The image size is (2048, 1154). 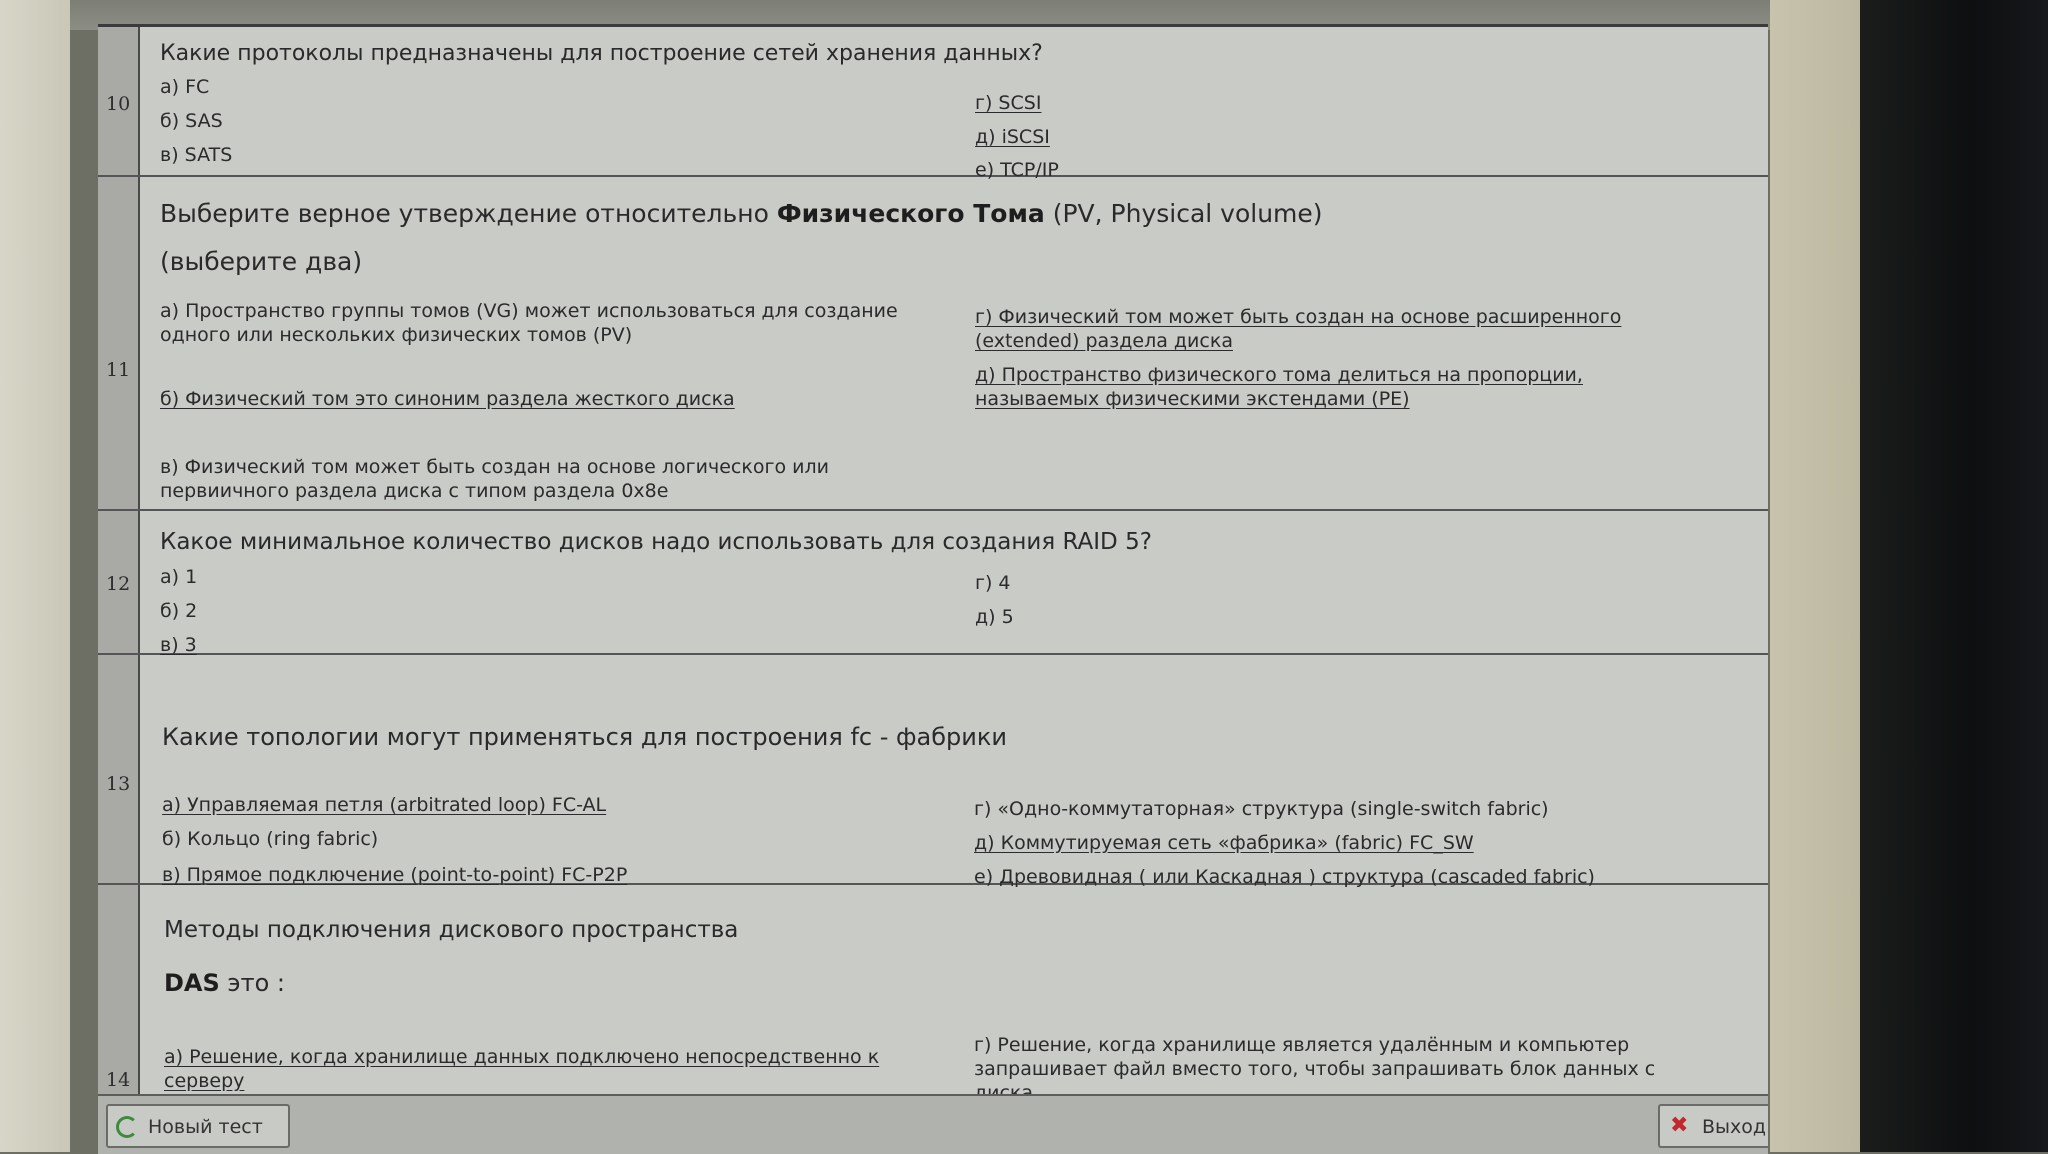 What do you see at coordinates (185, 87) in the screenshot?
I see `answer-option: а) FC` at bounding box center [185, 87].